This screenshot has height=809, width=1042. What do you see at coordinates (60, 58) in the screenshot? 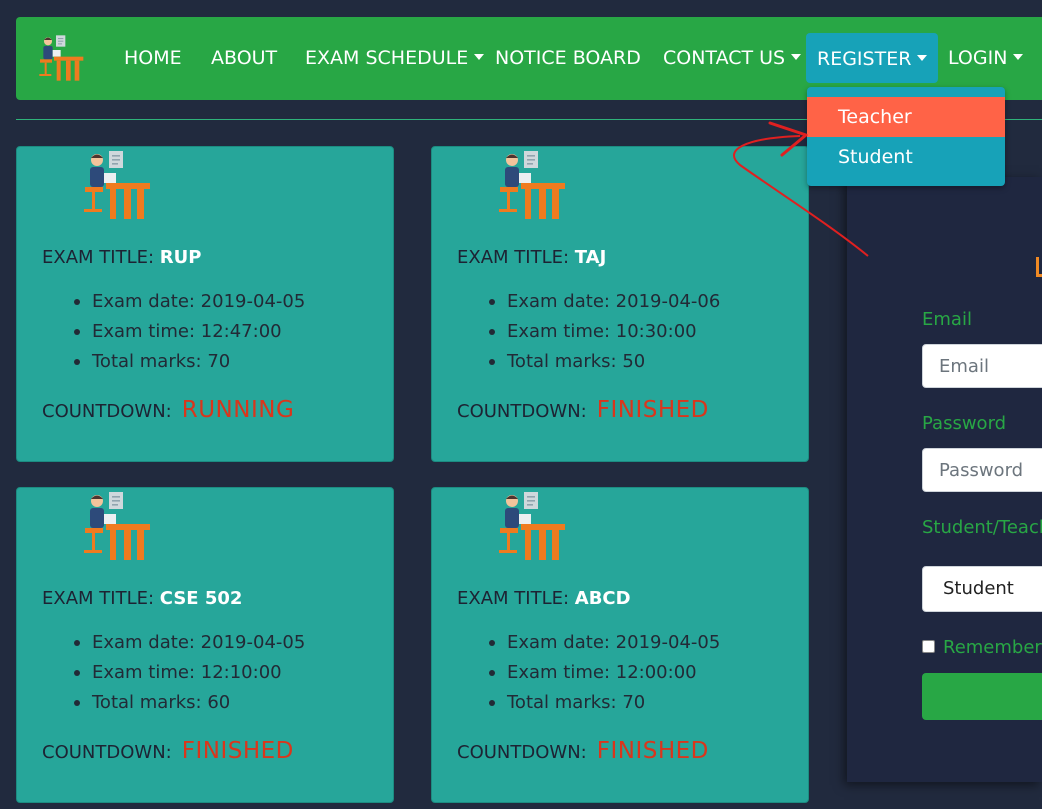
I see `teacher-desk-icon` at bounding box center [60, 58].